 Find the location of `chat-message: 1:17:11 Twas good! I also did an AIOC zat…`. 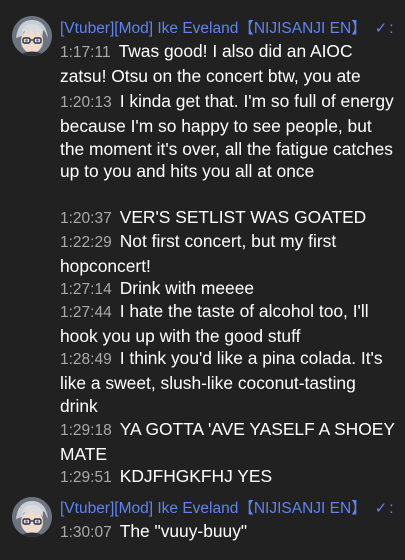

chat-message: 1:17:11 Twas good! I also did an AIOC zat… is located at coordinates (228, 64).